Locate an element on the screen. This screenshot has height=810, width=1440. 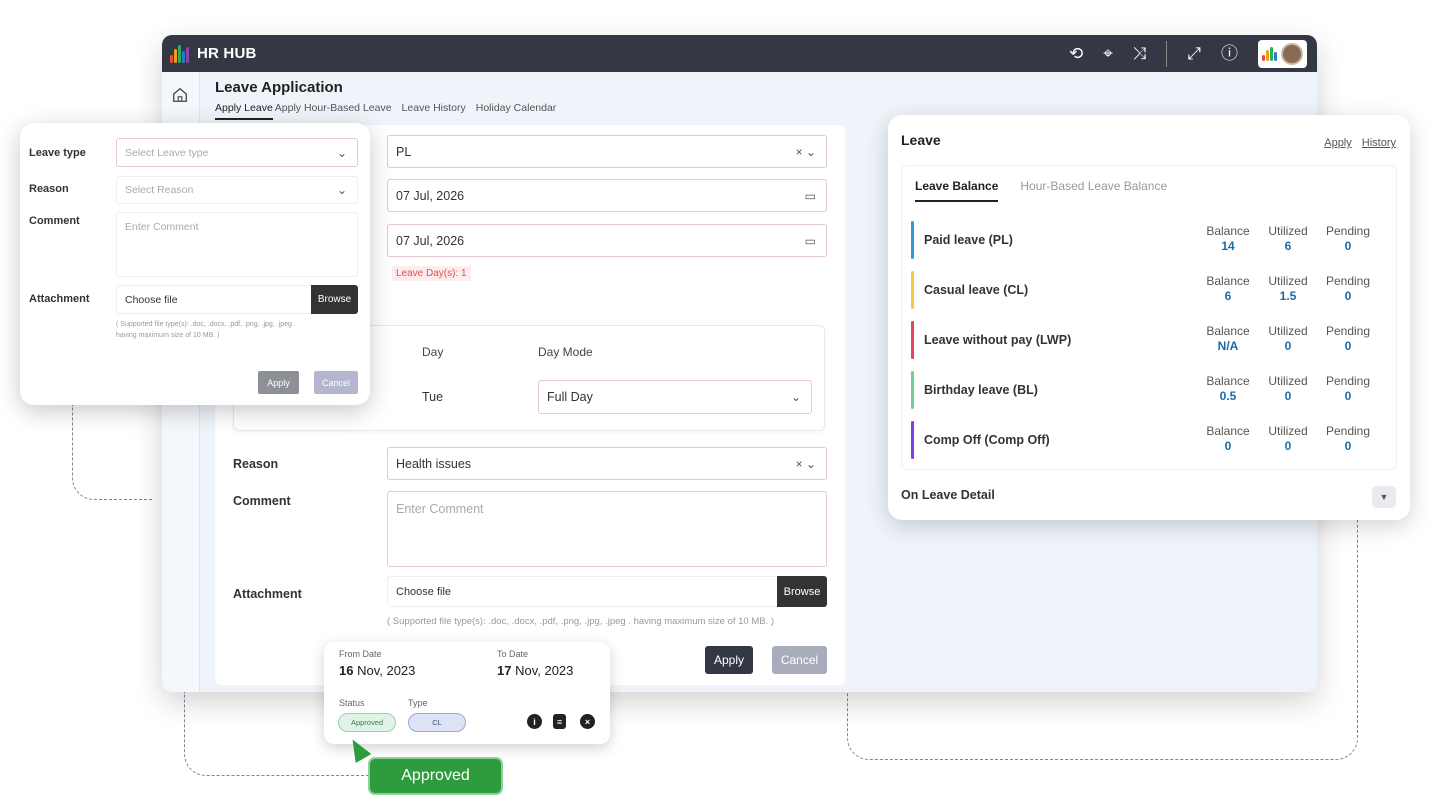
mini-browse-button: Browse is located at coordinates (334, 299).